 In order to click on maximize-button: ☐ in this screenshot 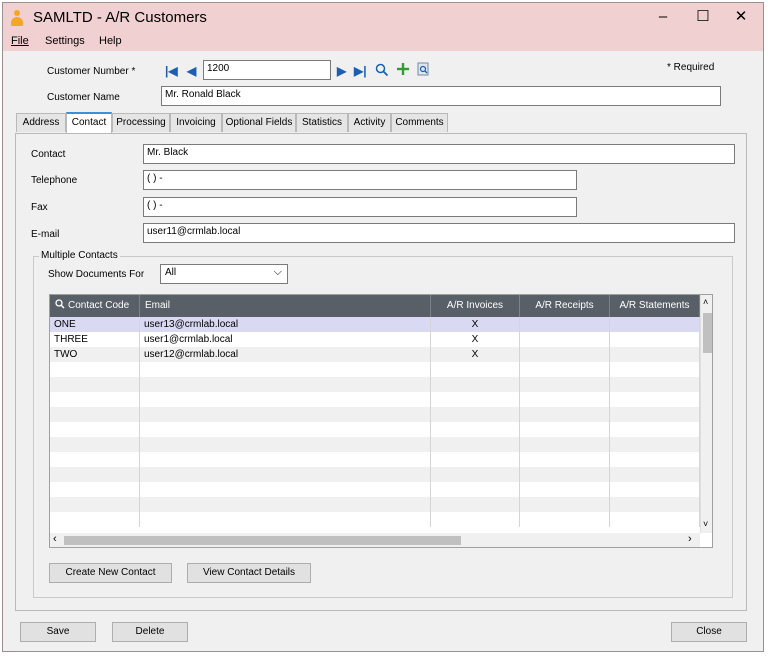, I will do `click(703, 18)`.